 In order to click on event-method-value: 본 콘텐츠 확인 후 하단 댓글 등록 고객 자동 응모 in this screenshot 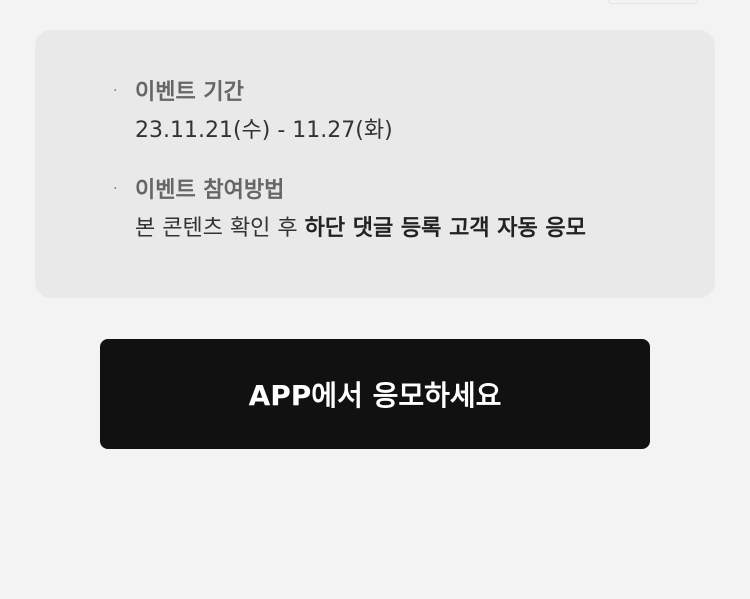, I will do `click(360, 229)`.